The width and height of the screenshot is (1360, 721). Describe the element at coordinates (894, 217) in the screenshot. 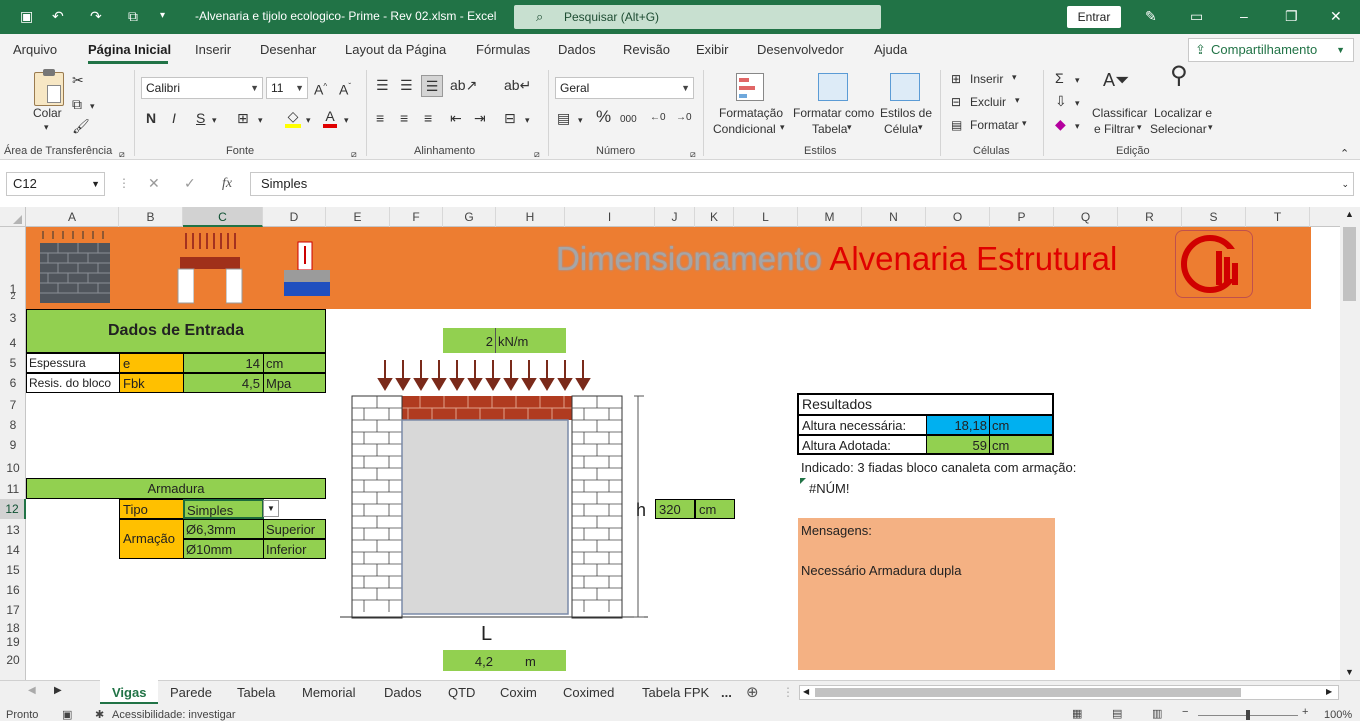

I see `col-header-n: N` at that location.